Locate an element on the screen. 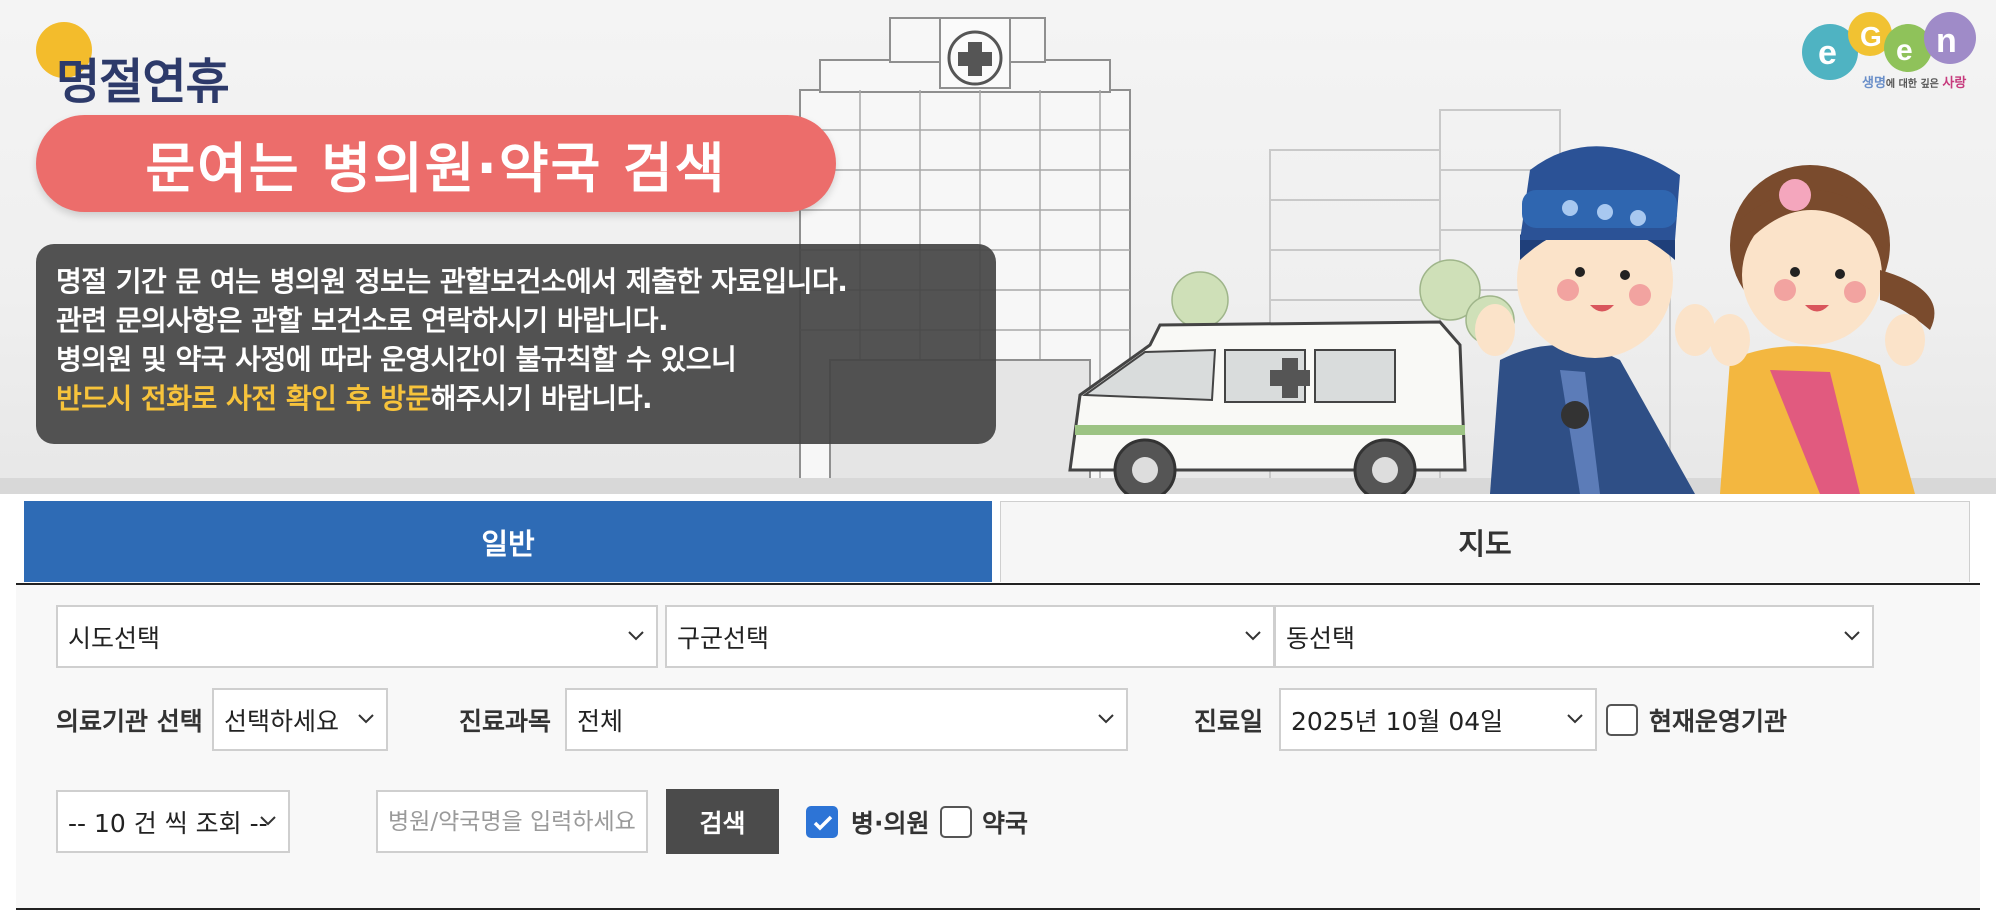 The image size is (1996, 924). tab-map: 지도 is located at coordinates (1485, 541).